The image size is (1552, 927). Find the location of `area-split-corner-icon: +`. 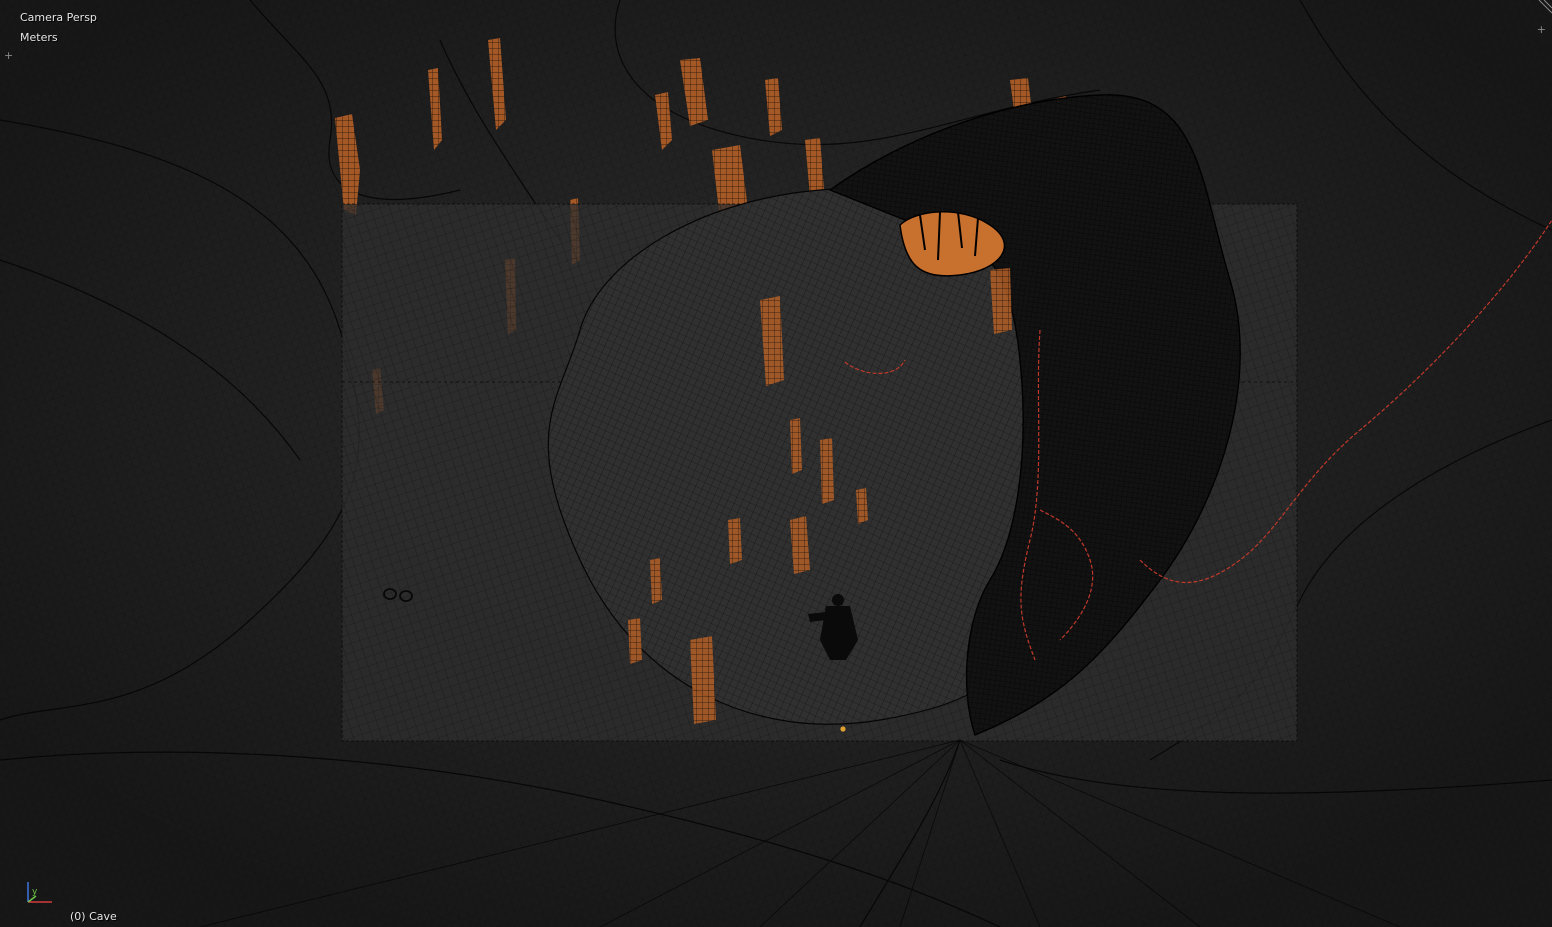

area-split-corner-icon: + is located at coordinates (8, 30).